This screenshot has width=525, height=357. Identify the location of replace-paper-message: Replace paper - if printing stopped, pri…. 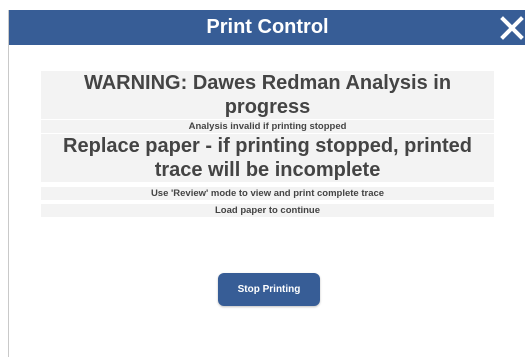
(267, 158).